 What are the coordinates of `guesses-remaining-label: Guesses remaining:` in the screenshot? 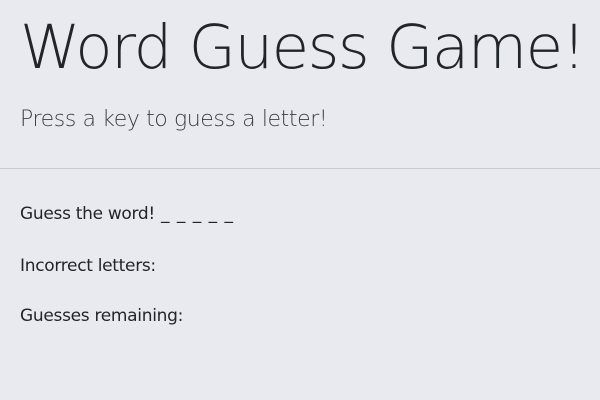 It's located at (102, 316).